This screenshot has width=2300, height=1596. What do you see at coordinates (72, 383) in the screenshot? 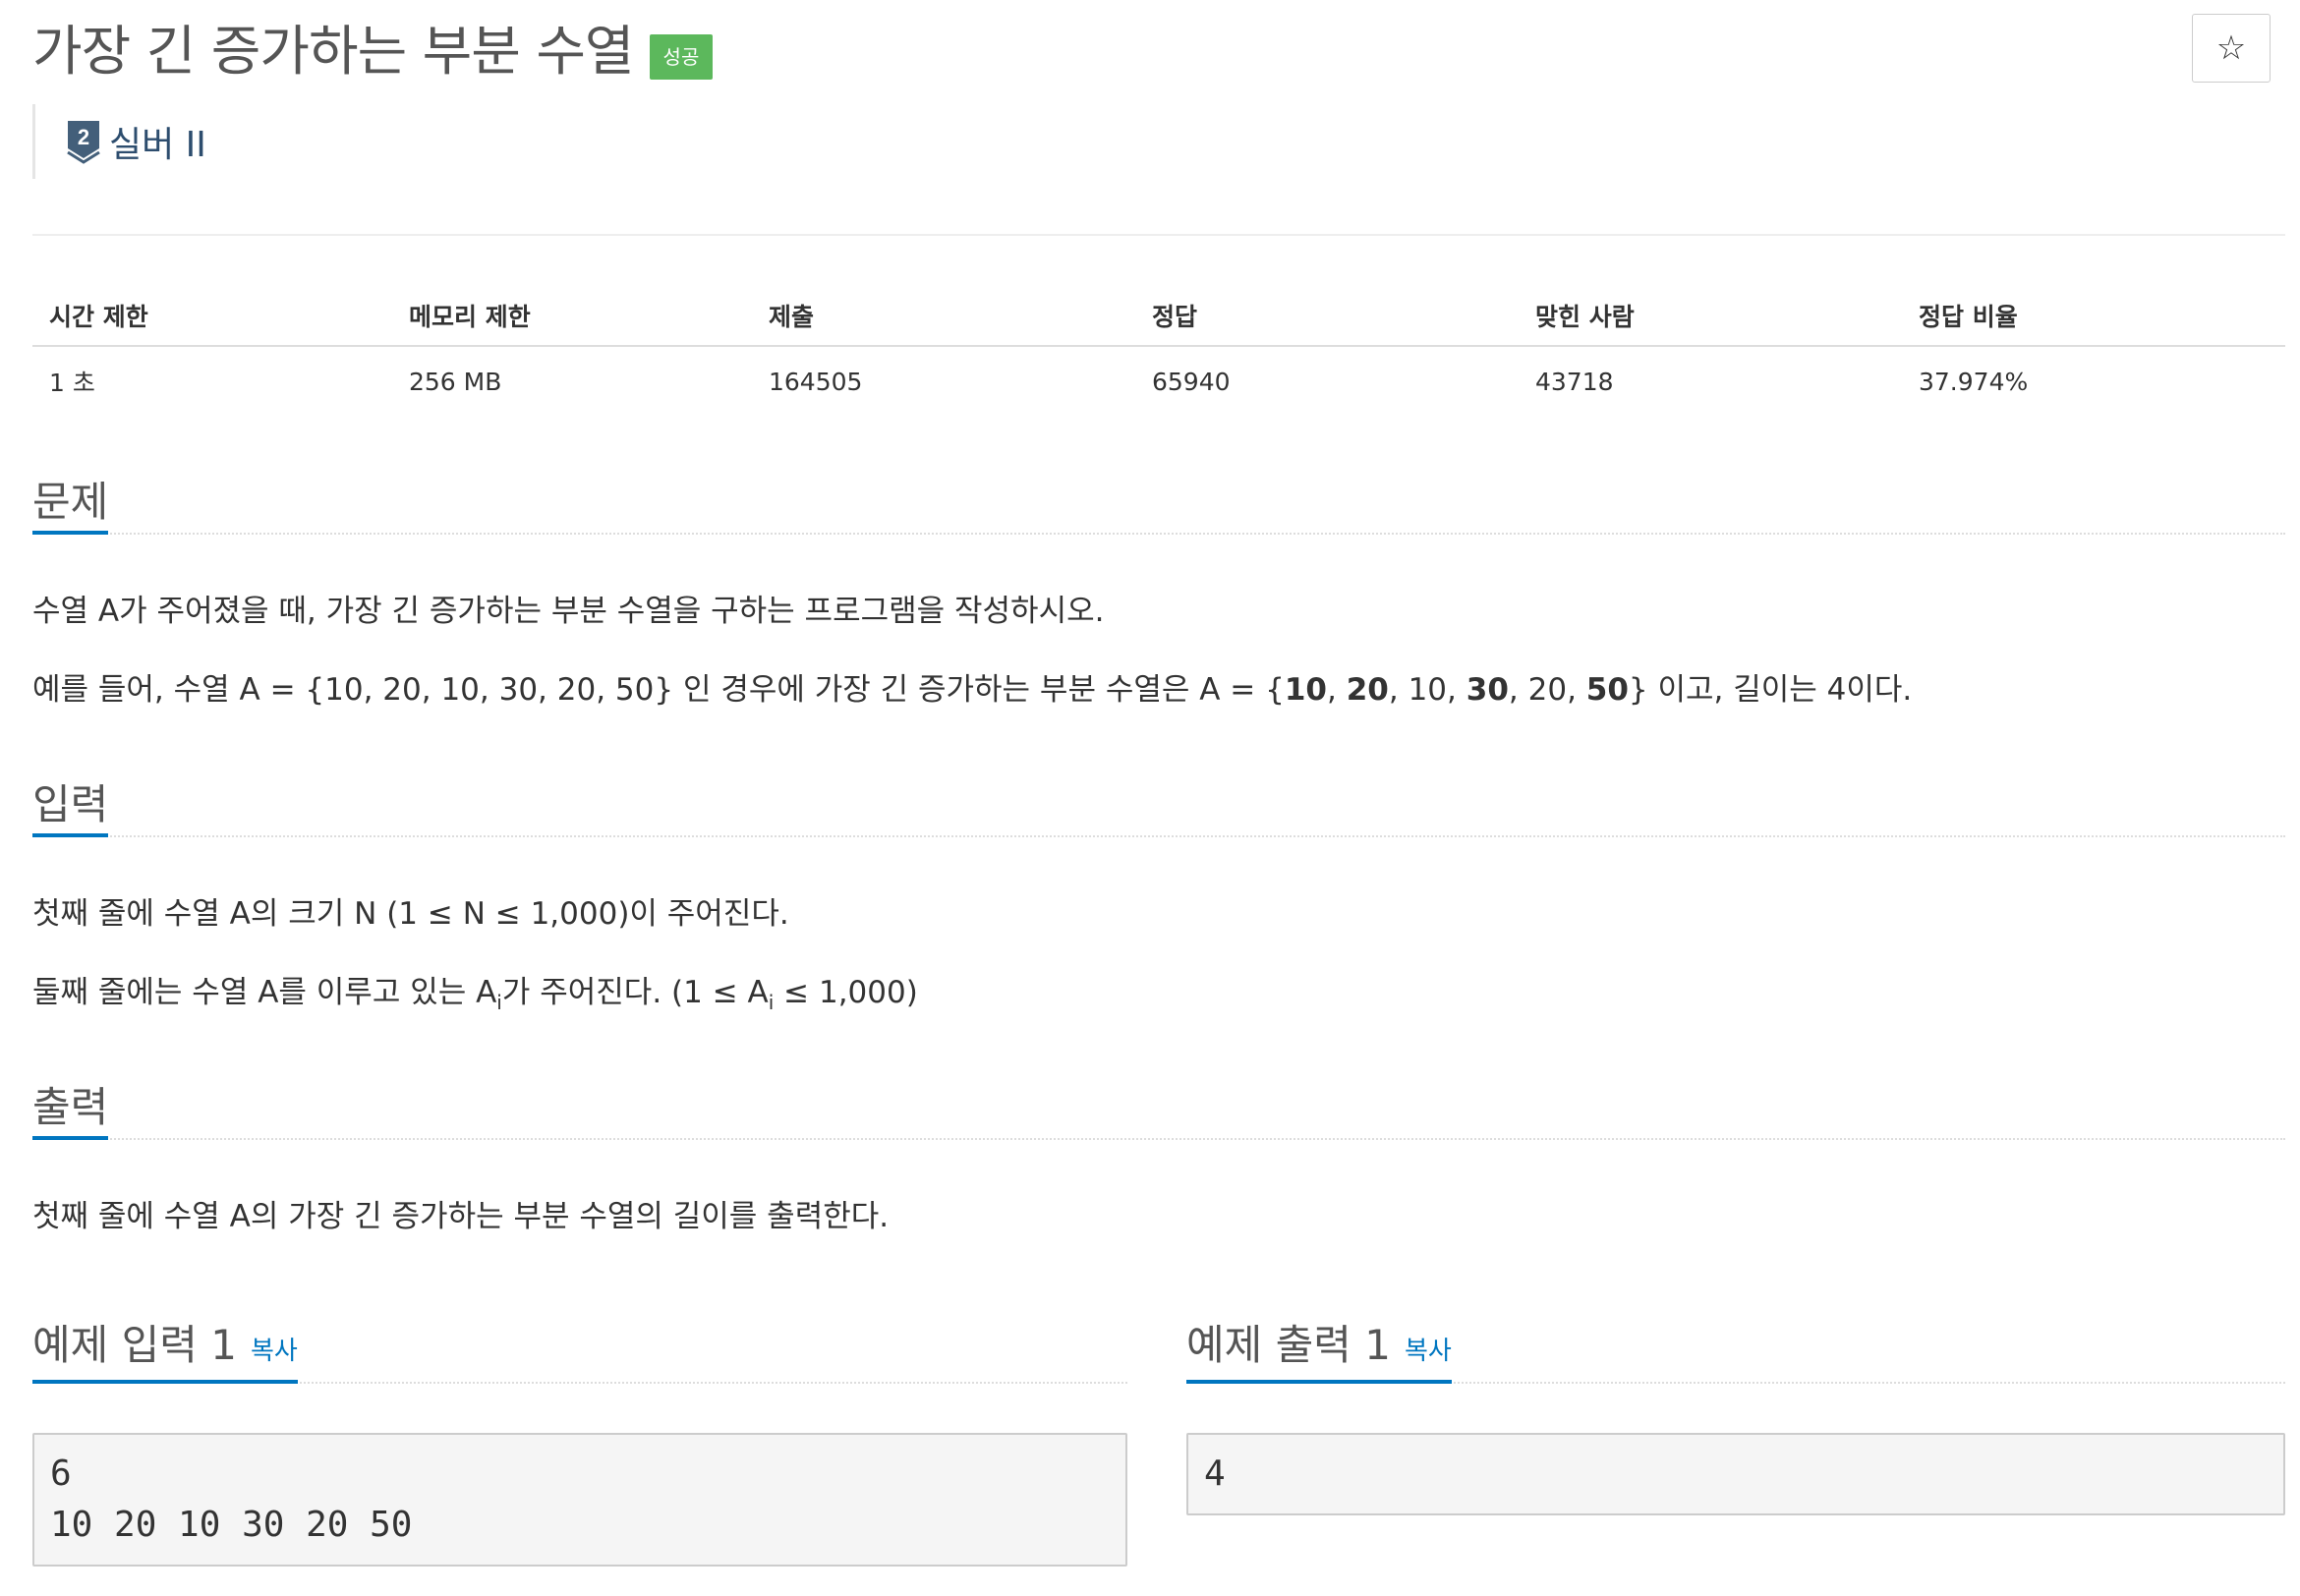
I see `value-time-limit: 1 초` at bounding box center [72, 383].